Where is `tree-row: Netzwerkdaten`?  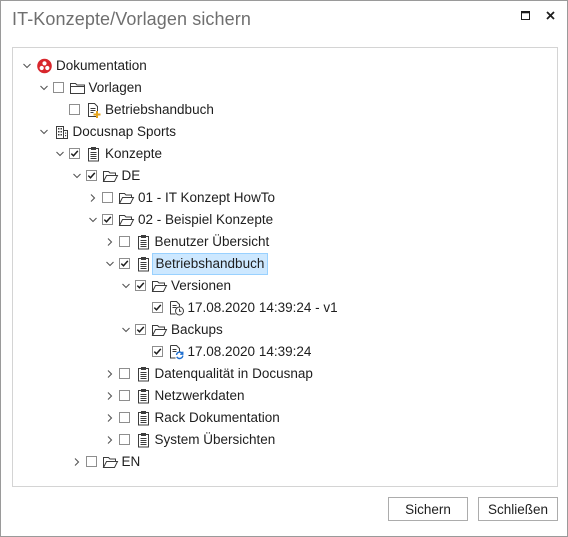
tree-row: Netzwerkdaten is located at coordinates (285, 396).